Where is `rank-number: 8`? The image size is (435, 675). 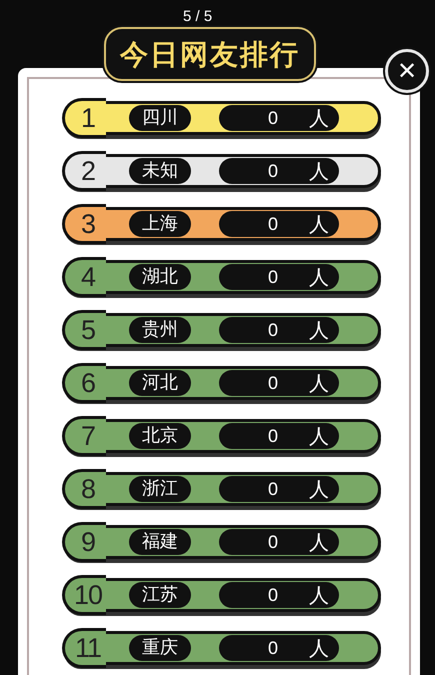 rank-number: 8 is located at coordinates (88, 489).